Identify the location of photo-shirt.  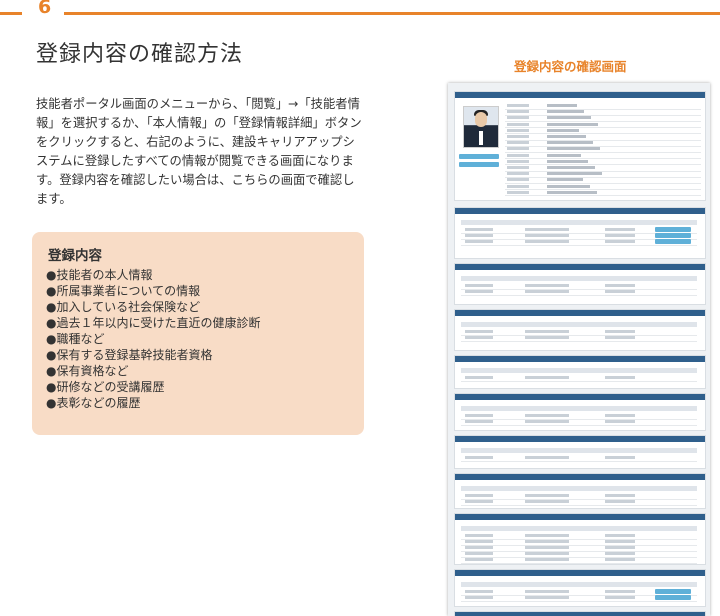
(481, 138).